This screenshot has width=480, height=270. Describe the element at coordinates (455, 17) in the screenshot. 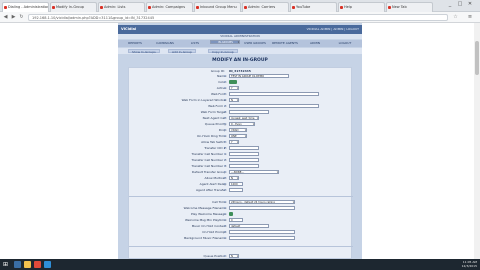

I see `bookmark-star-icon: ☆` at that location.